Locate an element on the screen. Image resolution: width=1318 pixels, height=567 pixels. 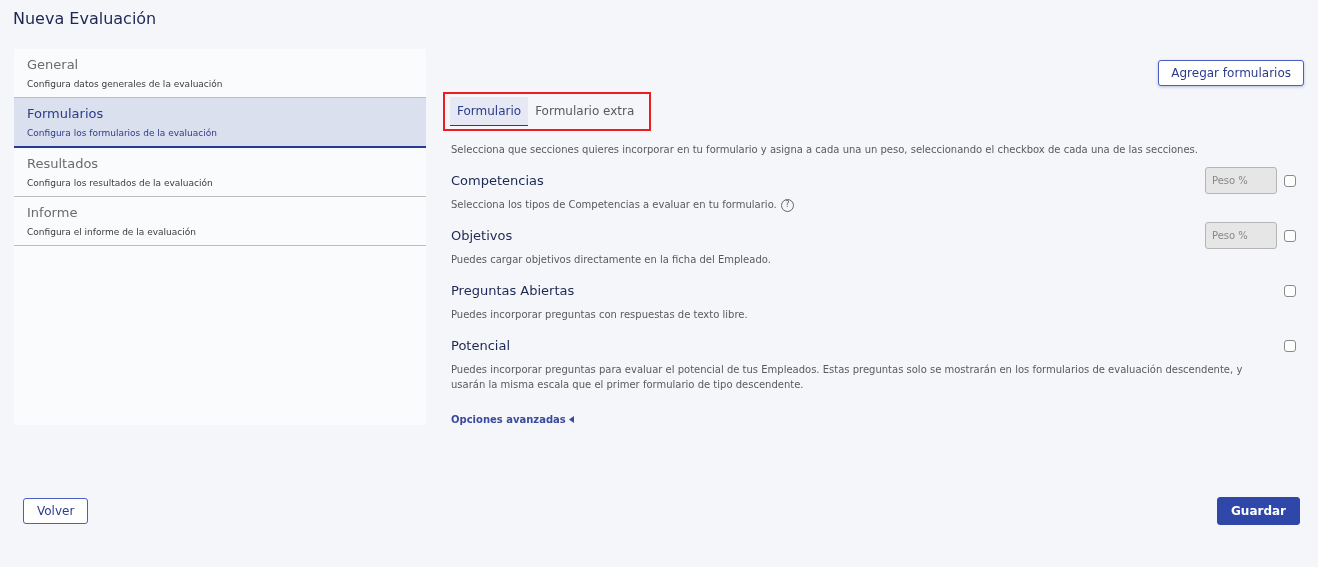
section-title: Preguntas Abiertas is located at coordinates (513, 290).